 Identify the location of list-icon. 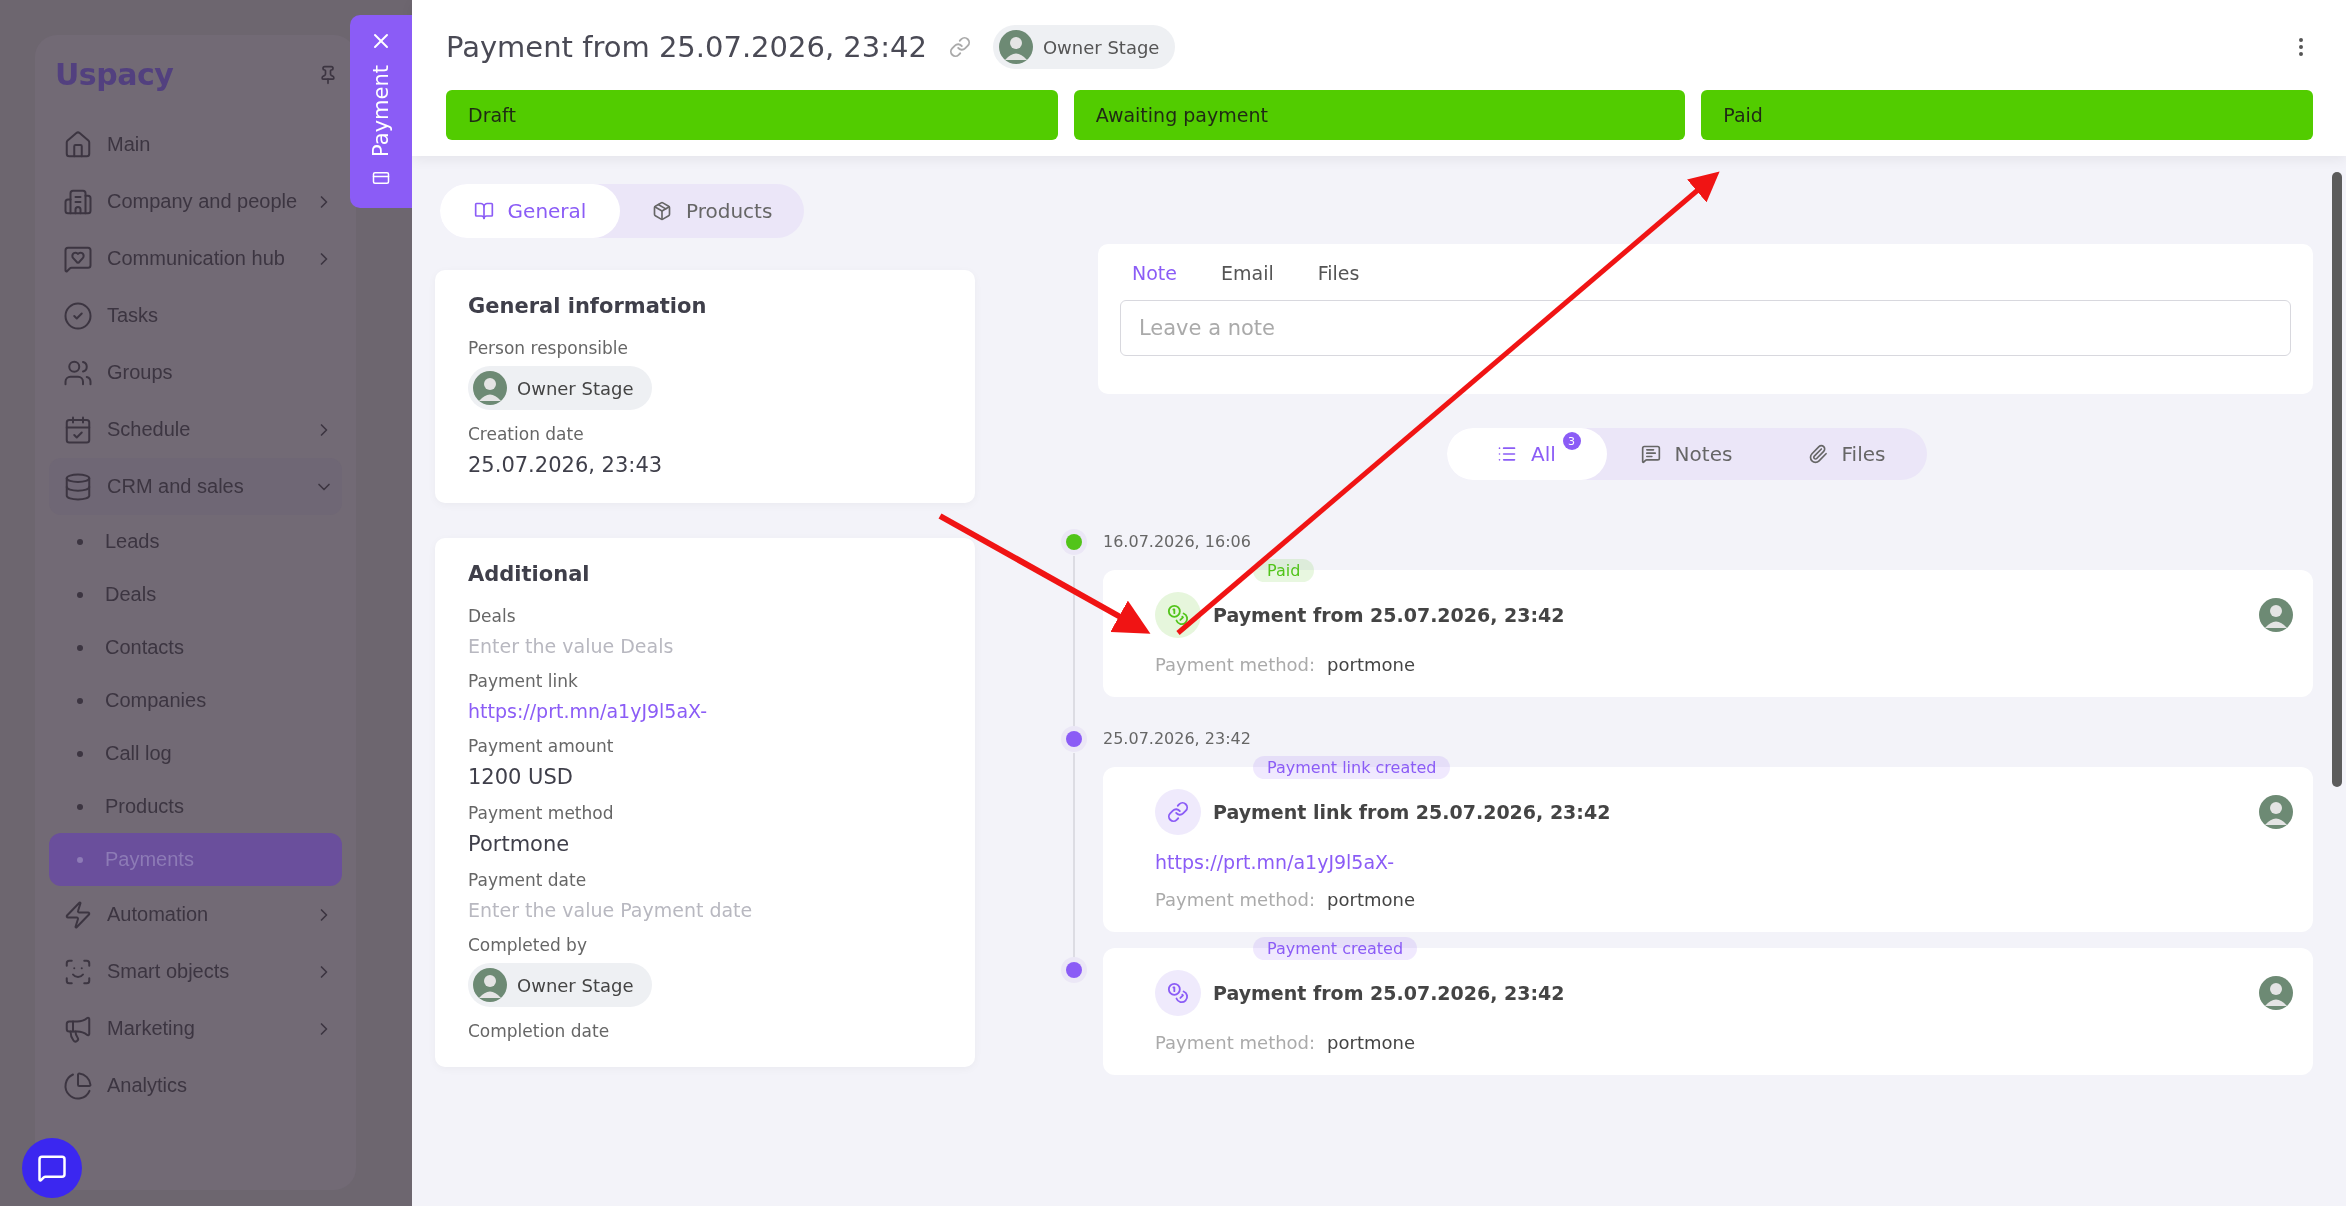
(1507, 454).